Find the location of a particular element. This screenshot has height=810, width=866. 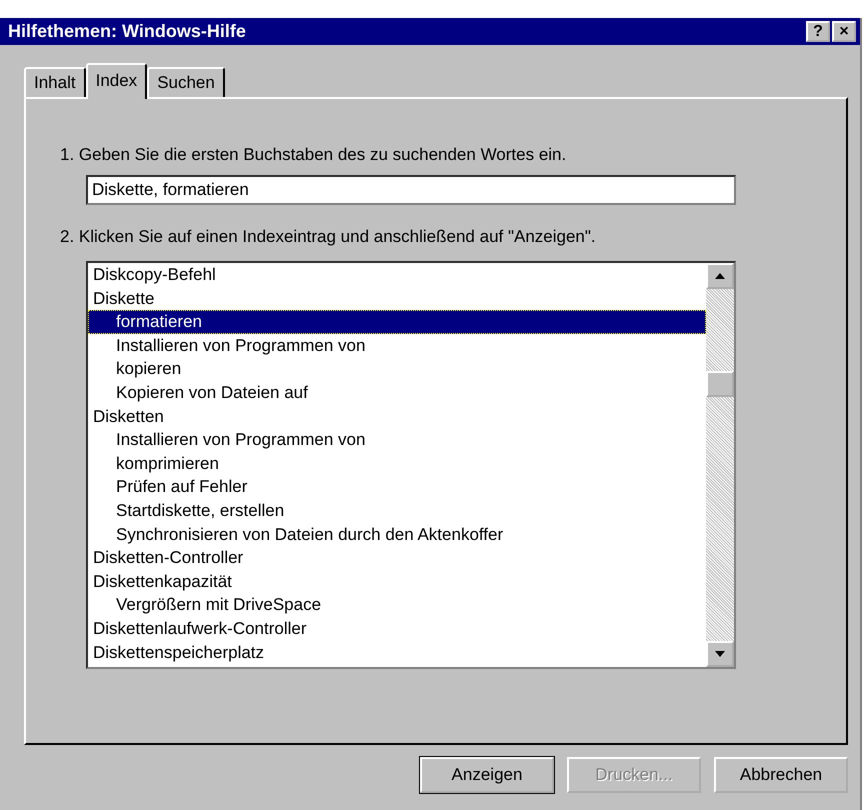

scroll-up-button is located at coordinates (720, 276).